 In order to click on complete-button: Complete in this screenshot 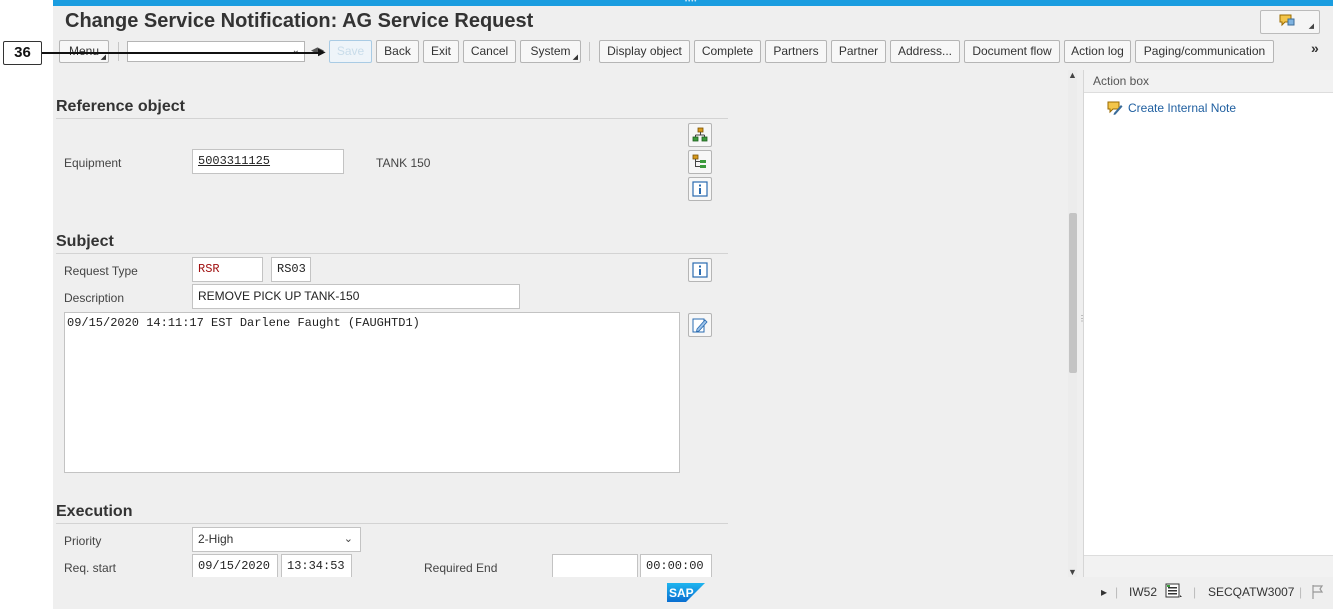, I will do `click(727, 51)`.